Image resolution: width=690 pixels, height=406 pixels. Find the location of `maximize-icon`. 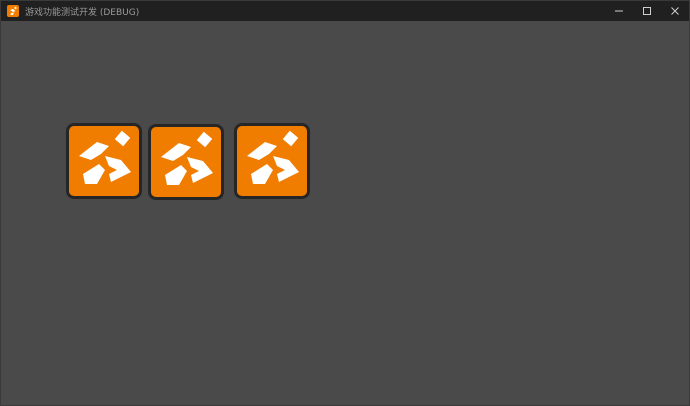

maximize-icon is located at coordinates (647, 11).